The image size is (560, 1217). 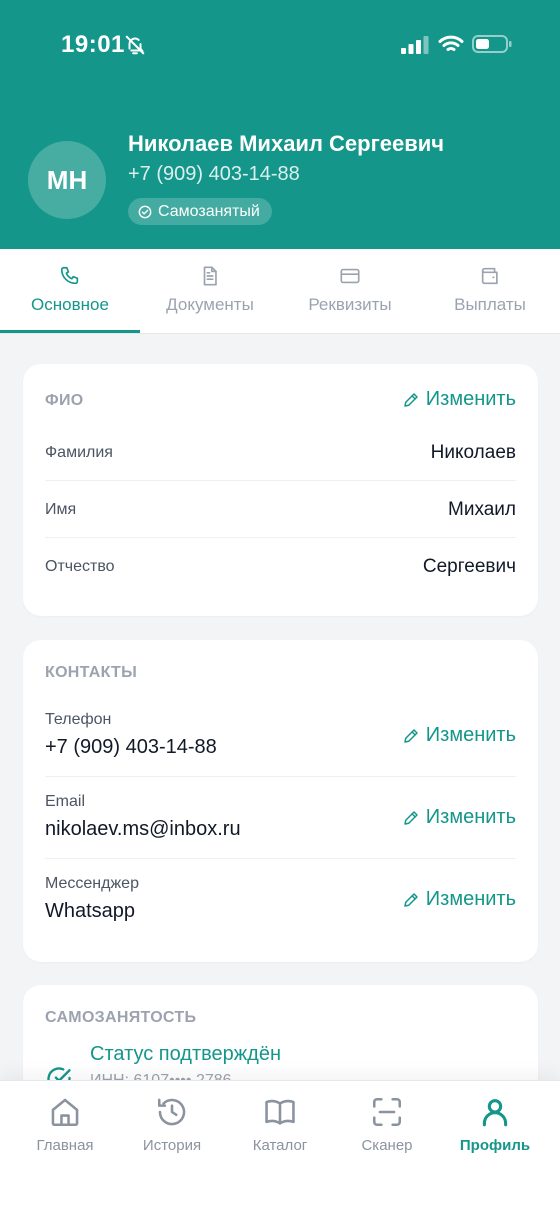 I want to click on user-icon, so click(x=495, y=1113).